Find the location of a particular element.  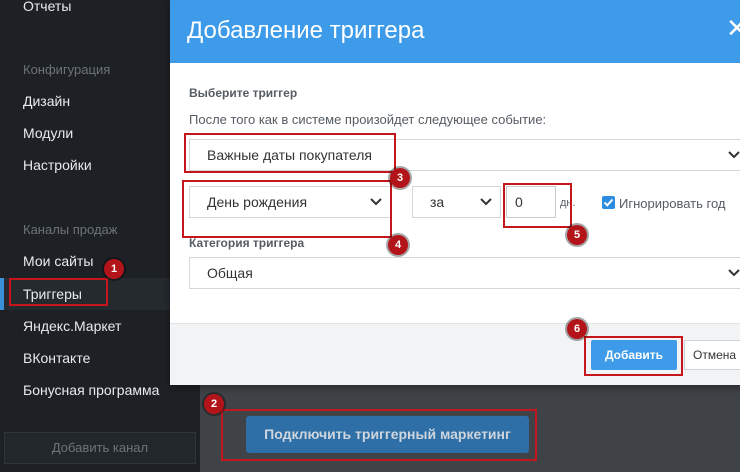

annotation-box-add is located at coordinates (633, 356).